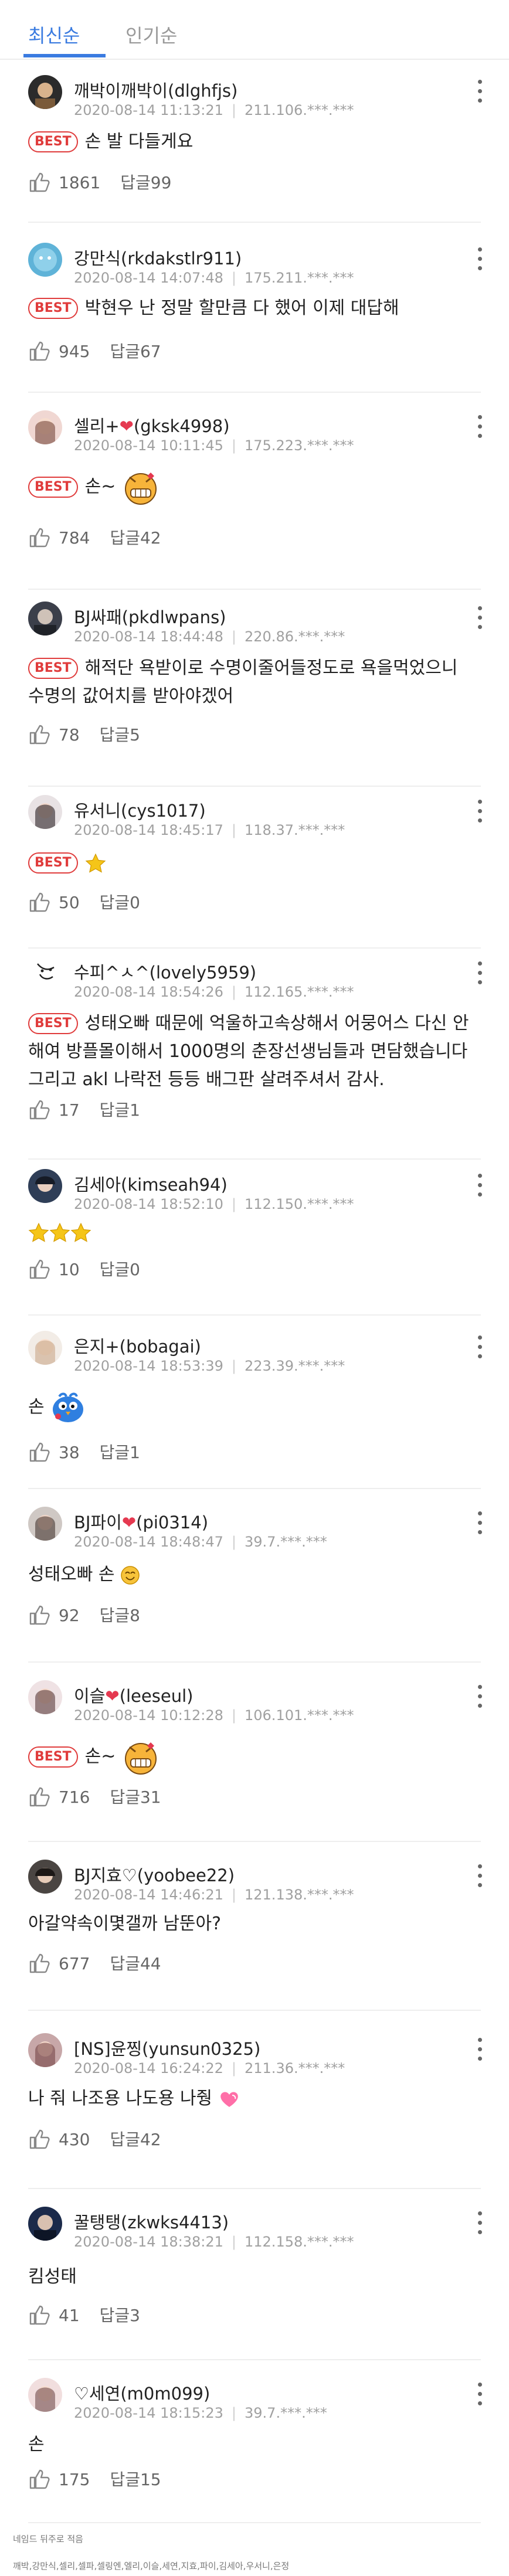  I want to click on star-icon, so click(95, 863).